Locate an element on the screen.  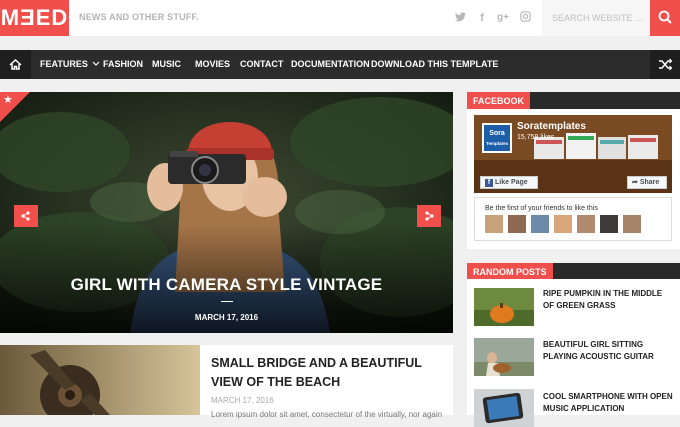
nav-item-contact: CONTACT is located at coordinates (261, 64).